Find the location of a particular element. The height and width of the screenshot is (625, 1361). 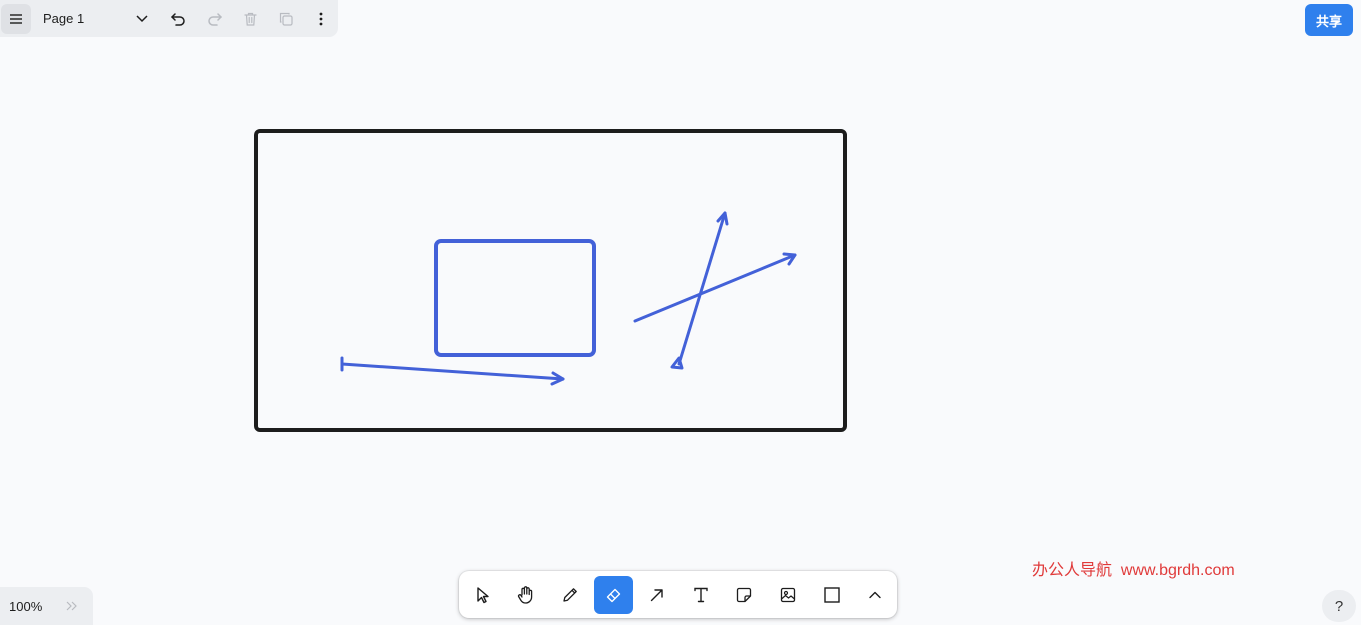

arrow-tool is located at coordinates (657, 595).